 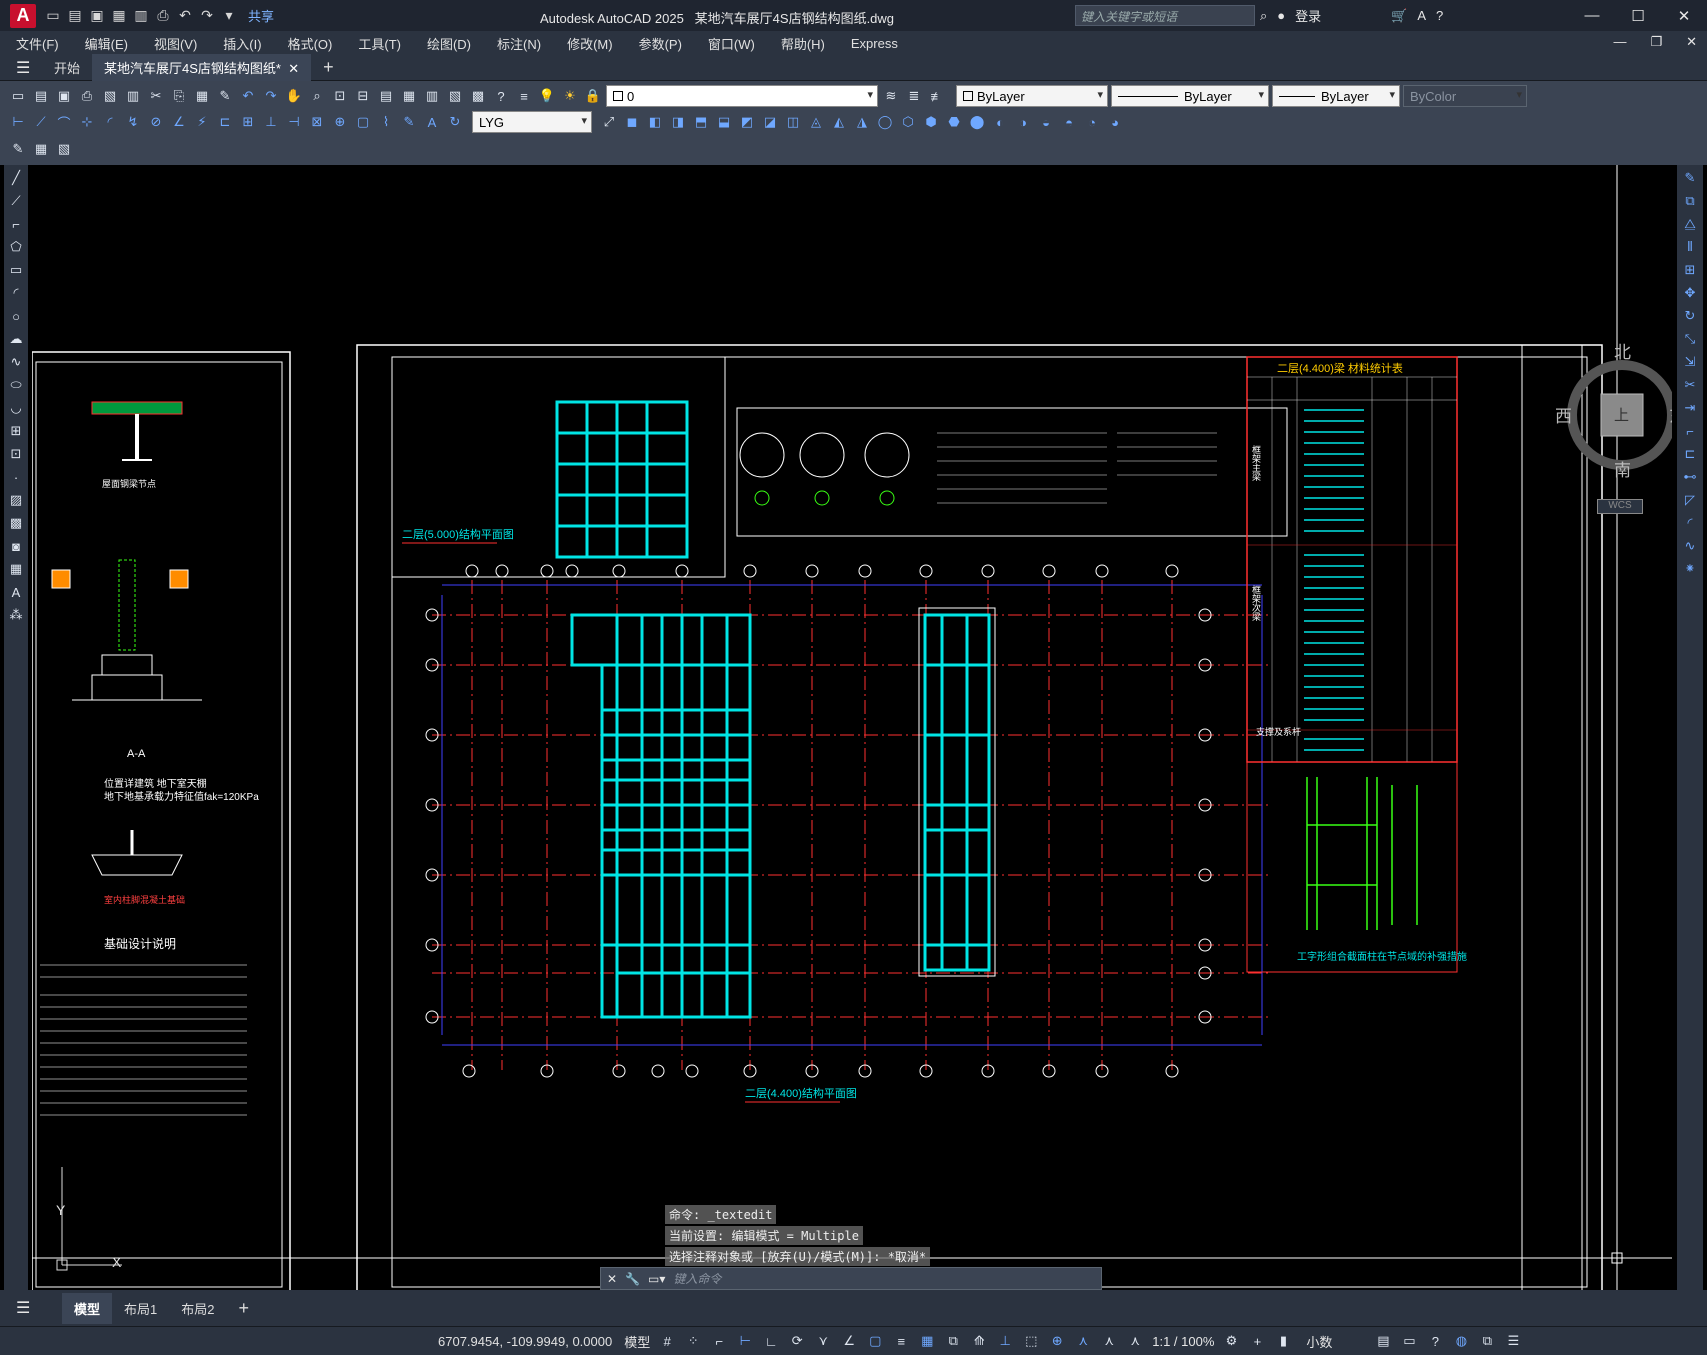 I want to click on customize-qat-icon: ▾, so click(x=229, y=16).